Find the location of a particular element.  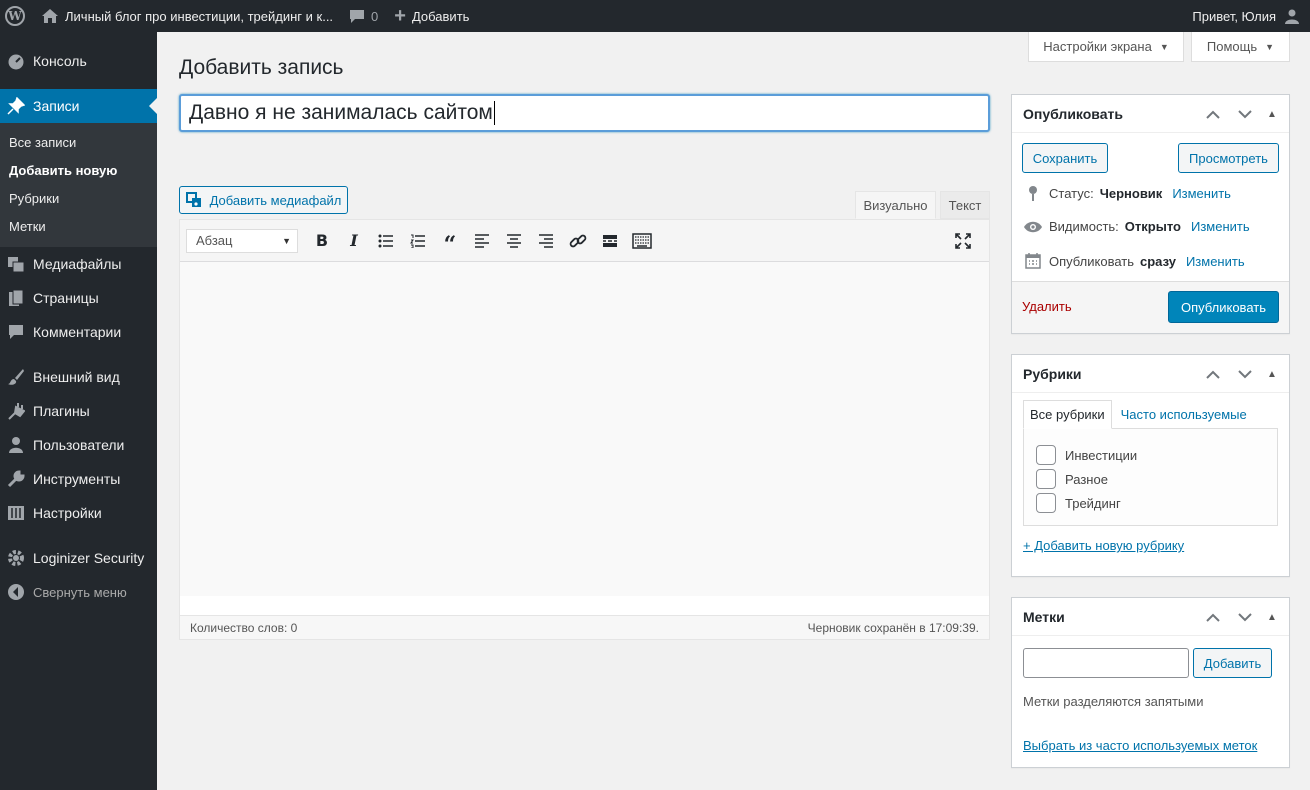

edit-publish-time-link: Изменить is located at coordinates (1215, 261).